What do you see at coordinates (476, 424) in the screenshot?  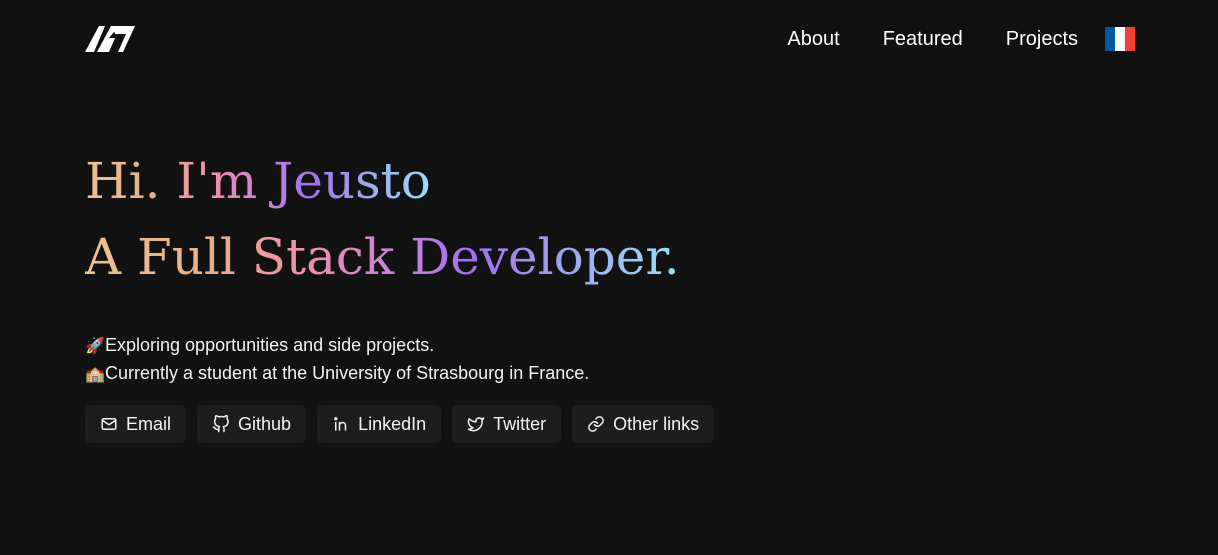 I see `twitter-icon` at bounding box center [476, 424].